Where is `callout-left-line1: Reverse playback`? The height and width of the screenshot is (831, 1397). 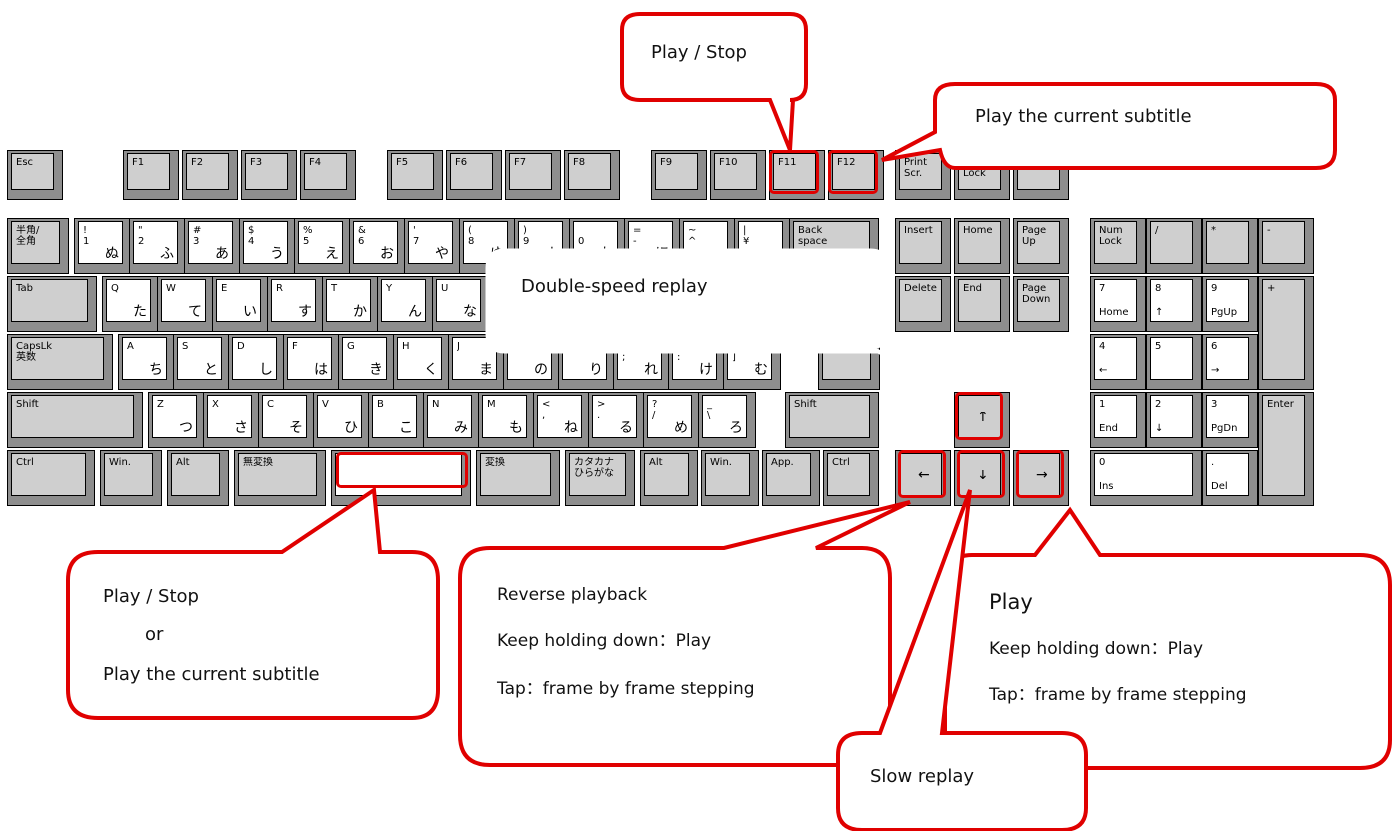 callout-left-line1: Reverse playback is located at coordinates (572, 595).